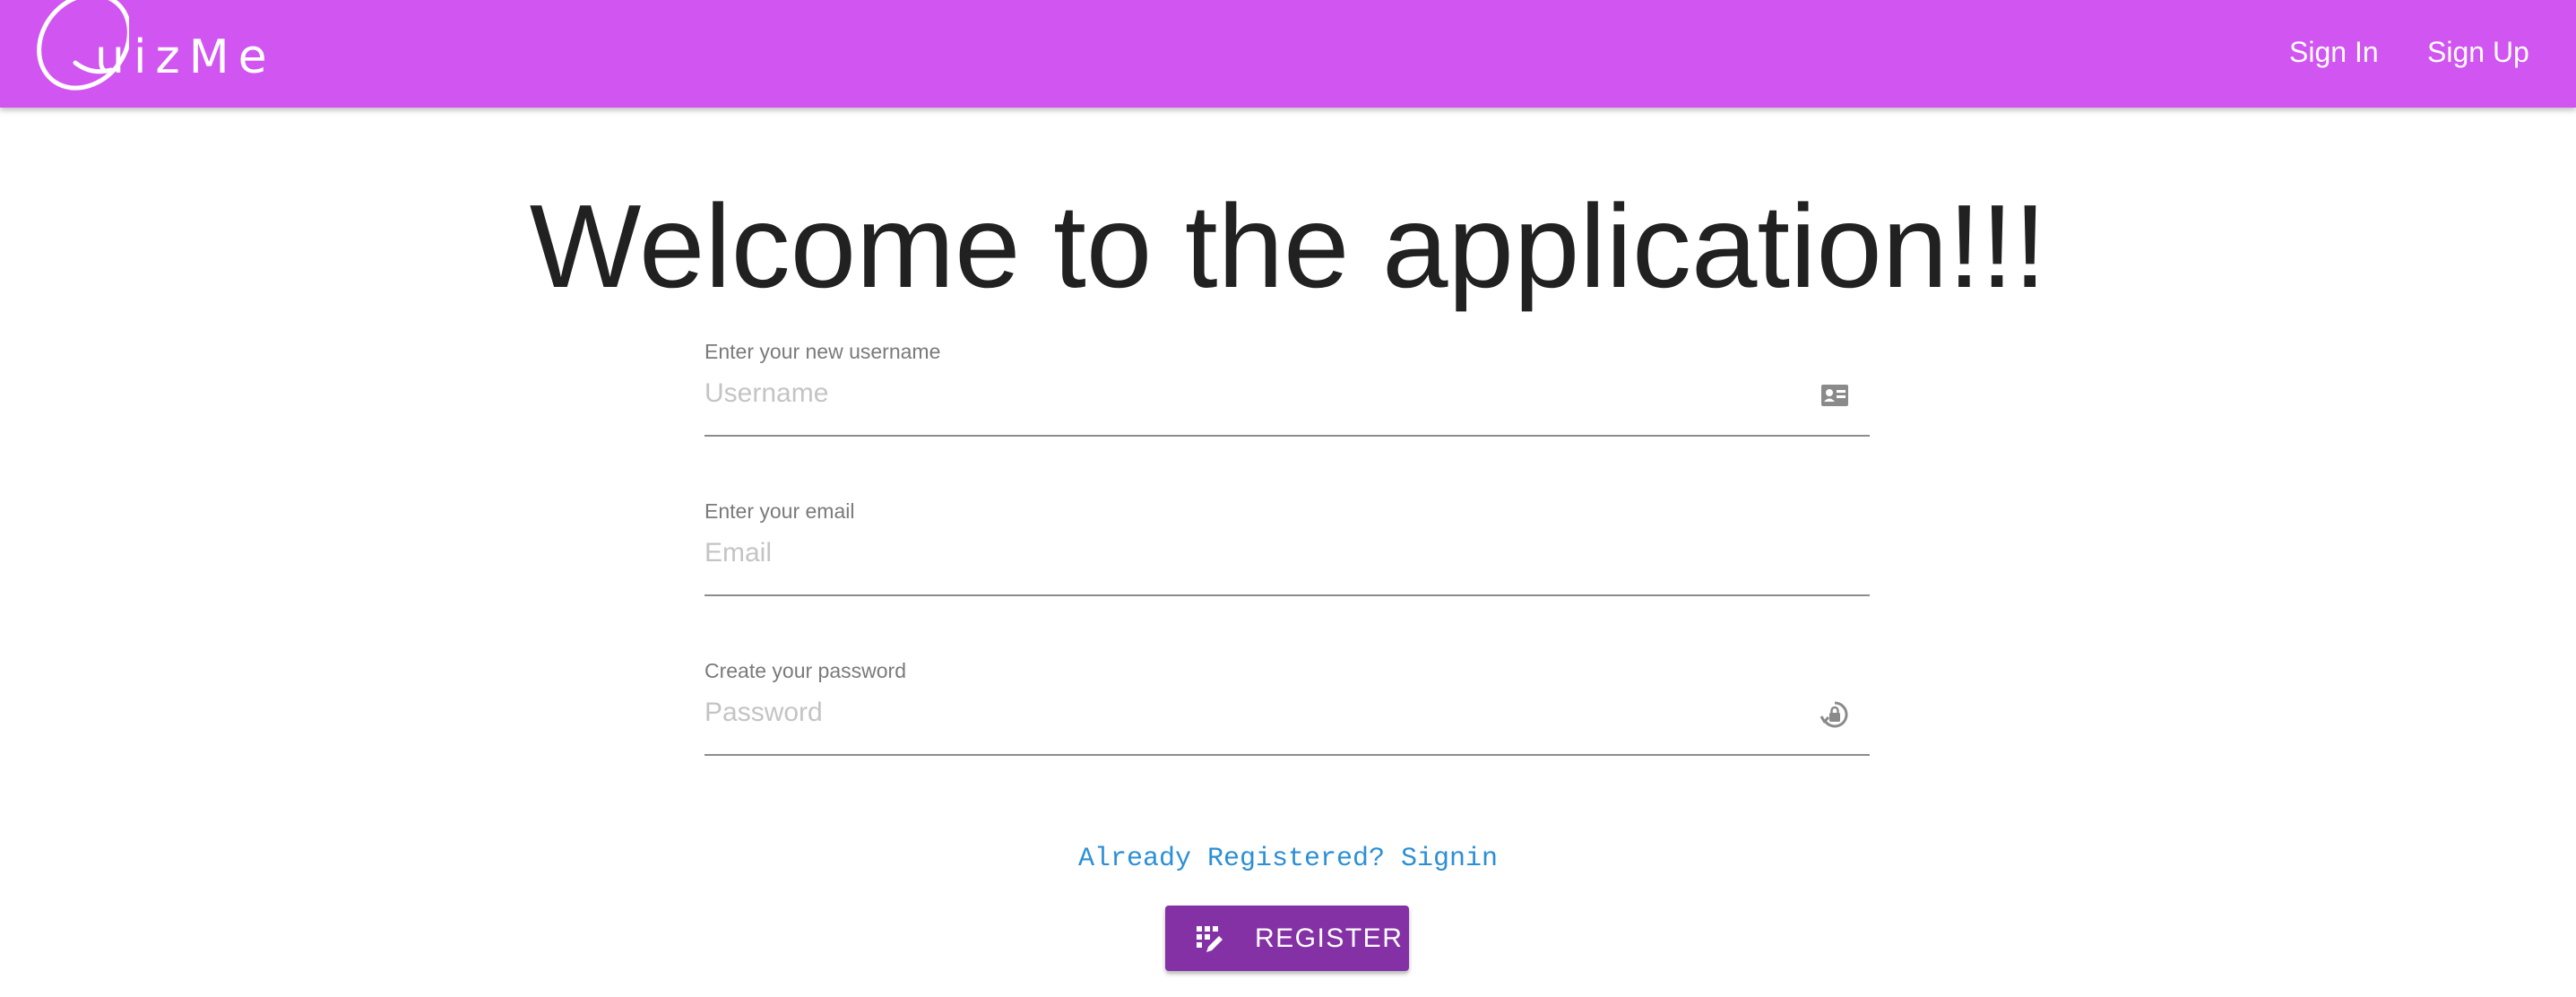  Describe the element at coordinates (1251, 553) in the screenshot. I see `email-input` at that location.